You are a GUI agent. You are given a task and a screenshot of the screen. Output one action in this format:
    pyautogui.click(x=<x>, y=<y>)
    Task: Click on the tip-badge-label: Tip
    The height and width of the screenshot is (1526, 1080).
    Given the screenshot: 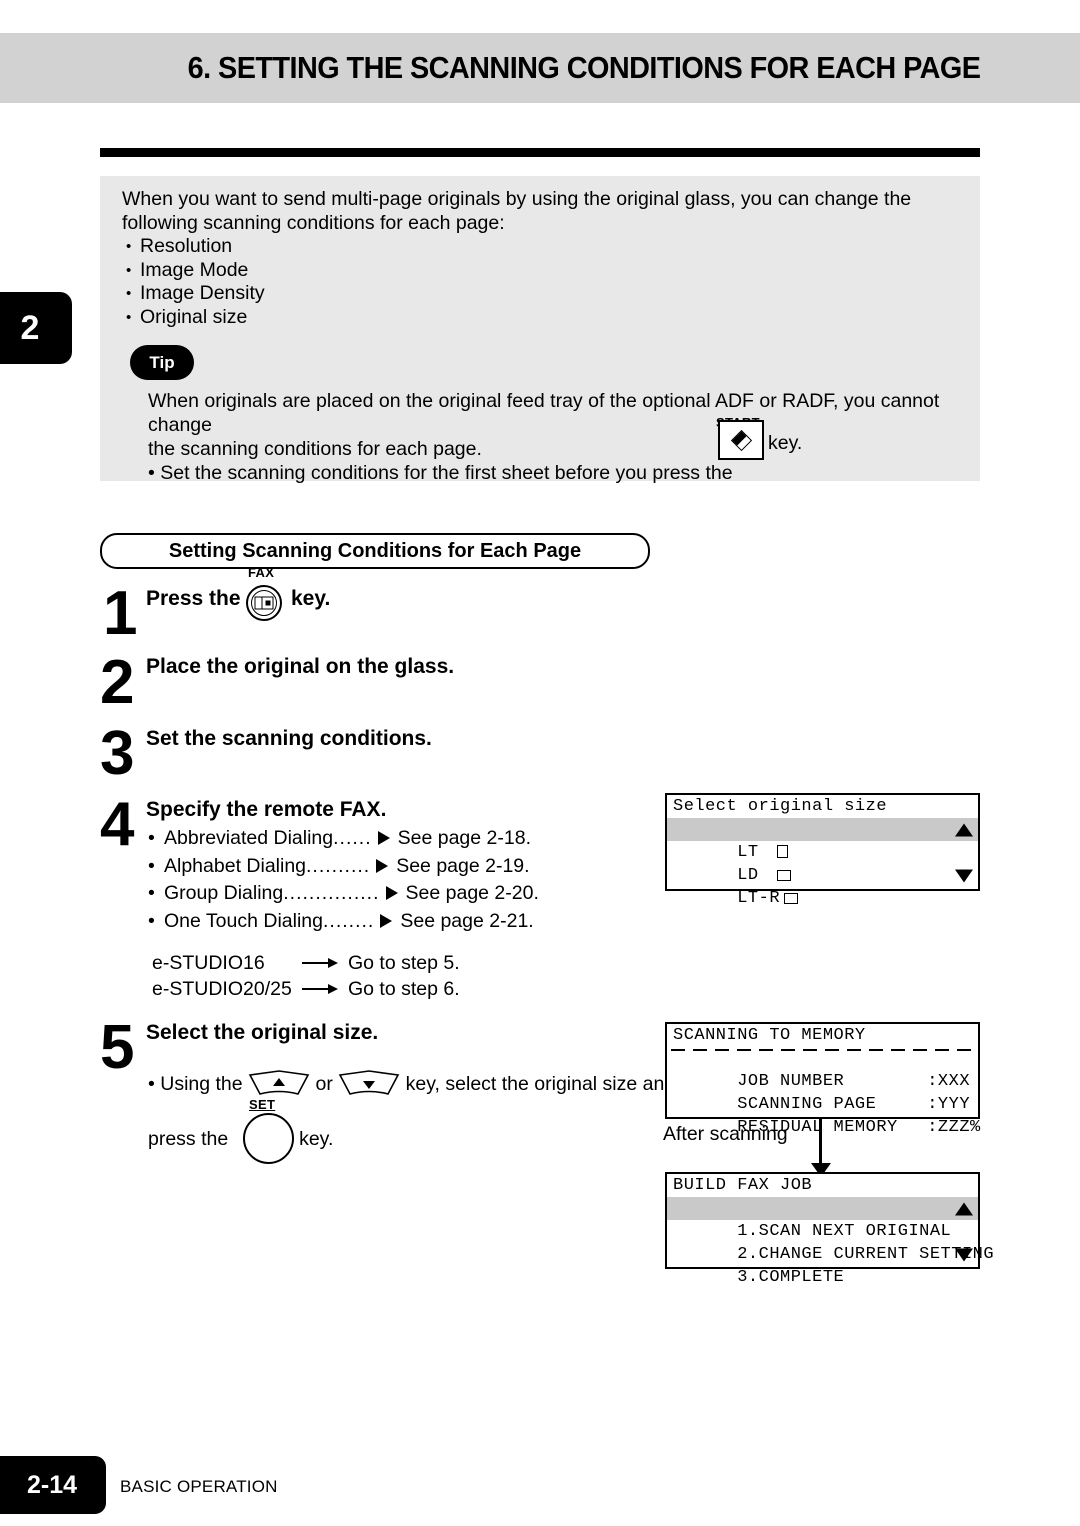 What is the action you would take?
    pyautogui.click(x=162, y=362)
    